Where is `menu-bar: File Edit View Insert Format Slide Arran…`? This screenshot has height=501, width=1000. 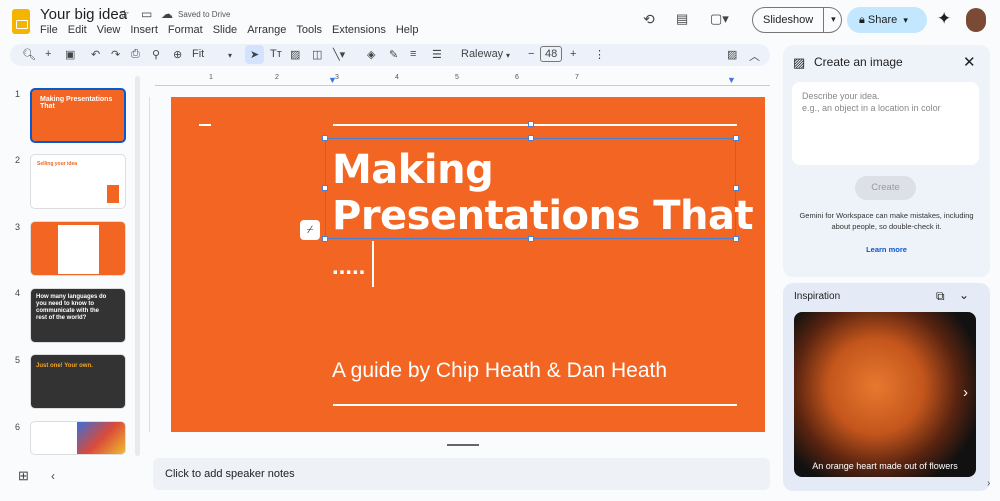
menu-bar: File Edit View Insert Format Slide Arran… is located at coordinates (229, 30).